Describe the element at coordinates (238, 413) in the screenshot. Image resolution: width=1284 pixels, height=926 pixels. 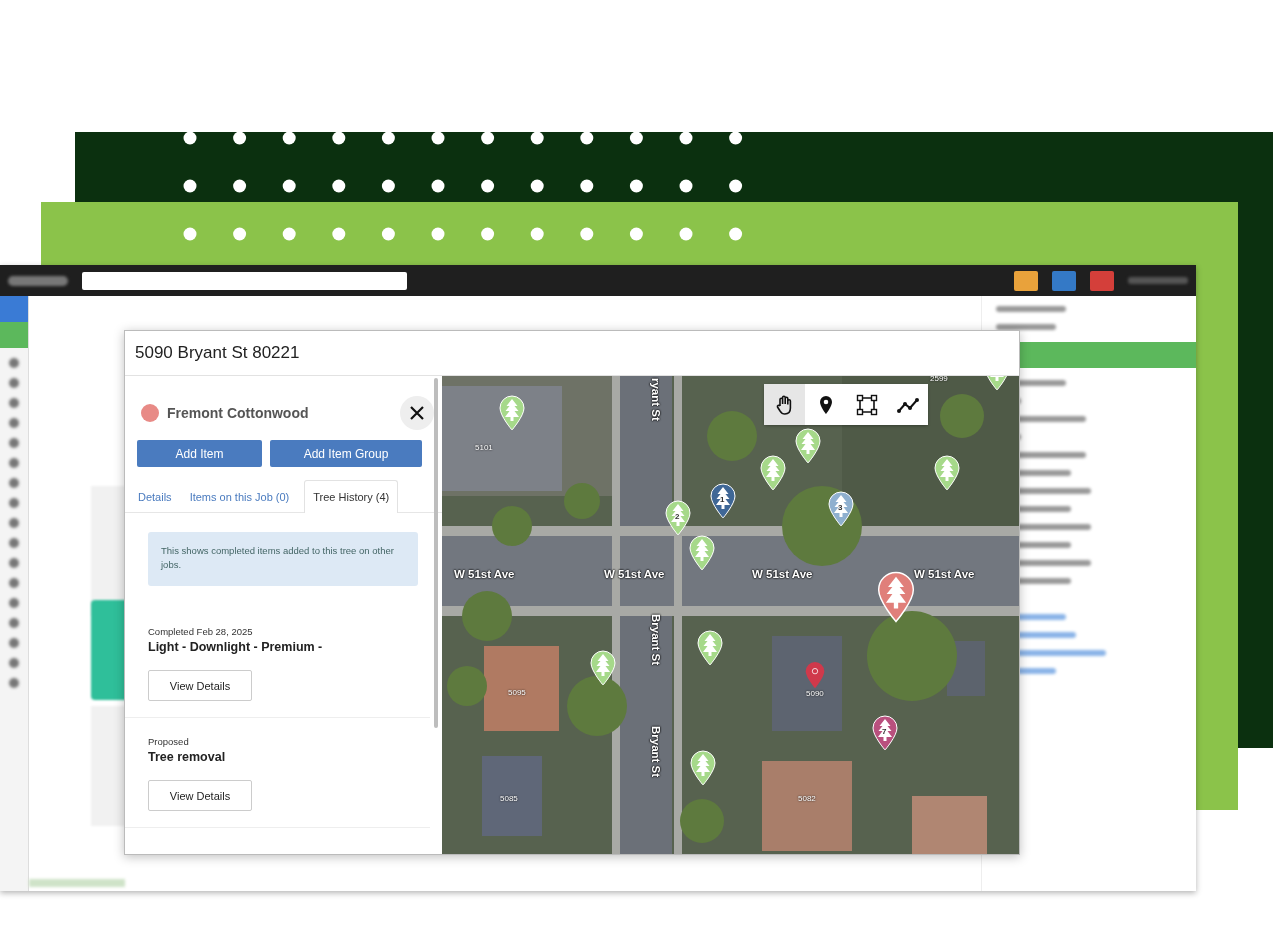
I see `tree-name: Fremont Cottonwood` at that location.